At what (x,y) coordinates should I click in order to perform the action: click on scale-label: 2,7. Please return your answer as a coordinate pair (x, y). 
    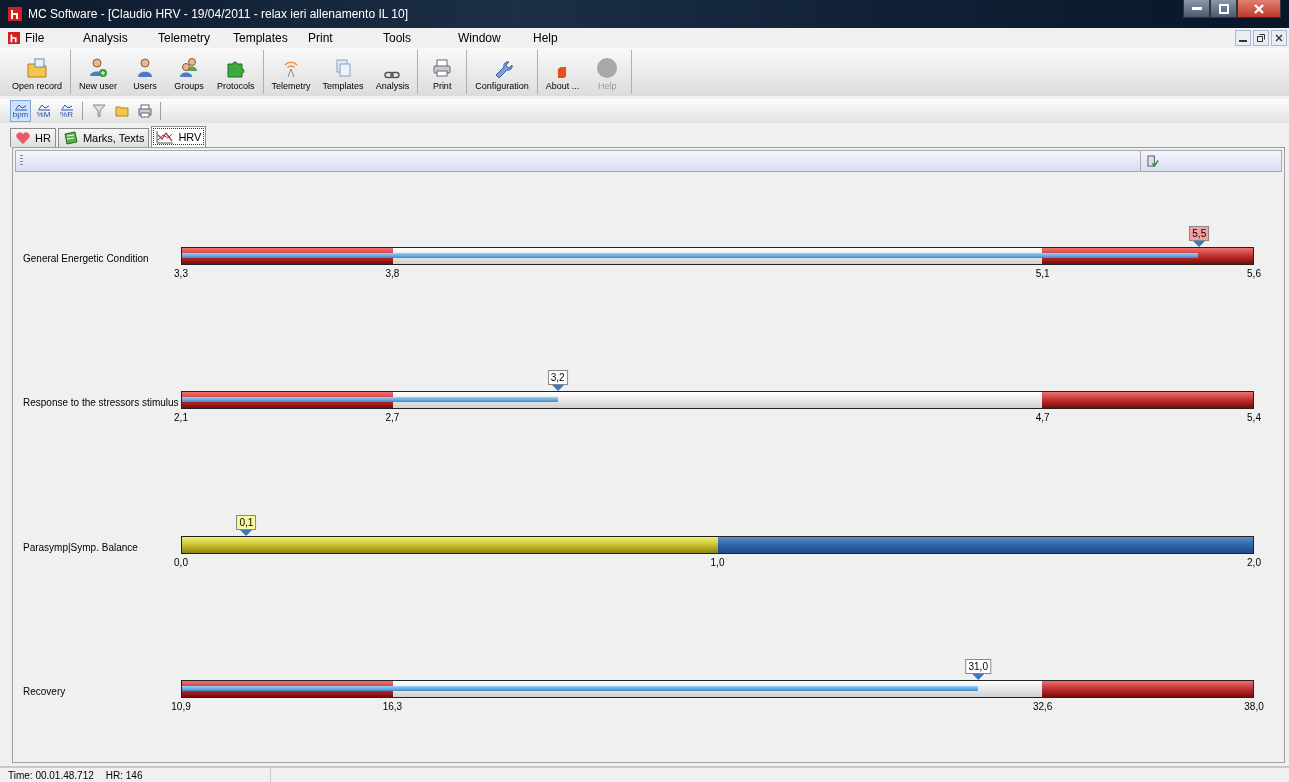
    Looking at the image, I should click on (392, 418).